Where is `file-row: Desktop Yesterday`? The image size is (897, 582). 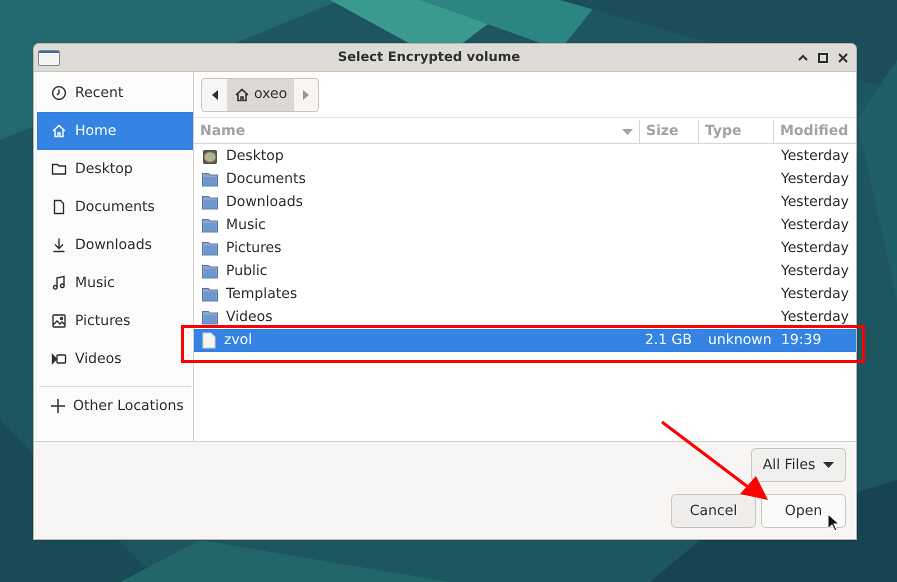
file-row: Desktop Yesterday is located at coordinates (525, 156).